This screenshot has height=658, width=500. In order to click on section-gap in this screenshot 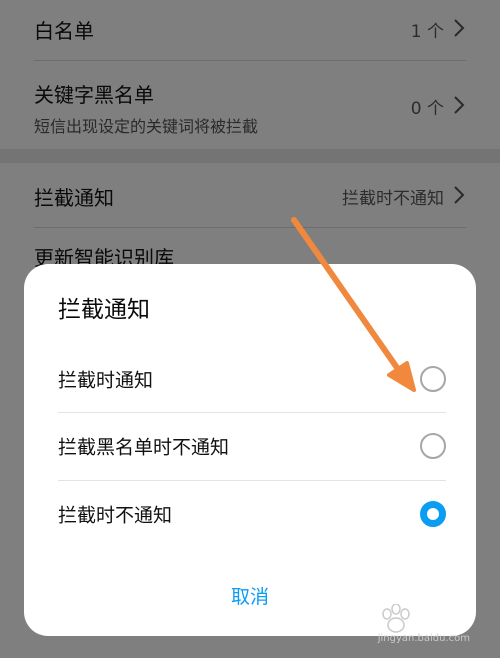, I will do `click(250, 156)`.